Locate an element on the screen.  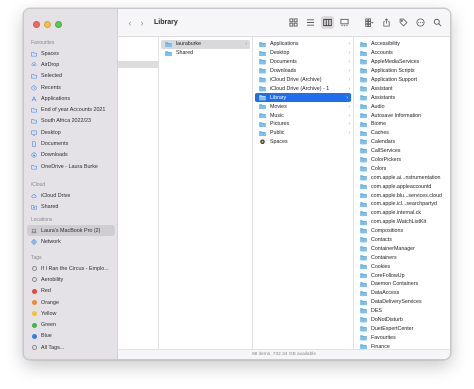
gallery-view-button is located at coordinates (344, 22).